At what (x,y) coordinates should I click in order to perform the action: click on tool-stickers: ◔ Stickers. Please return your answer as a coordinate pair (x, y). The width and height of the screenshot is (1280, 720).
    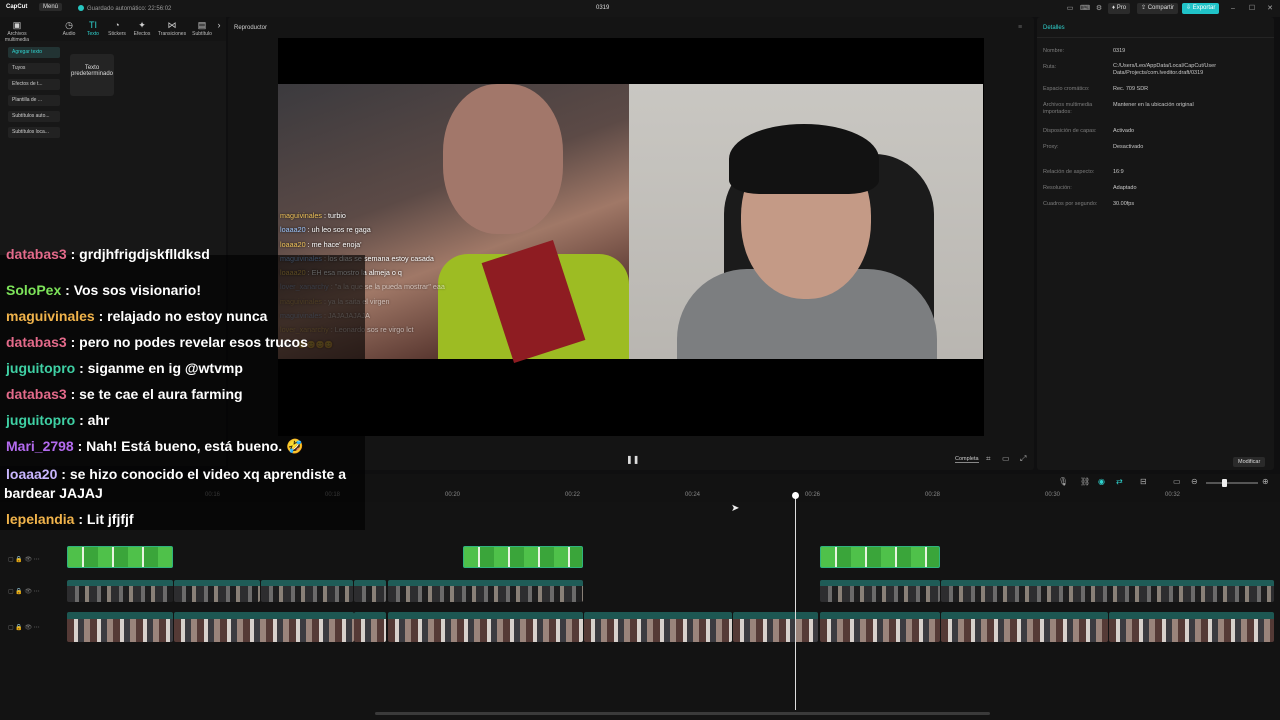
    Looking at the image, I should click on (117, 30).